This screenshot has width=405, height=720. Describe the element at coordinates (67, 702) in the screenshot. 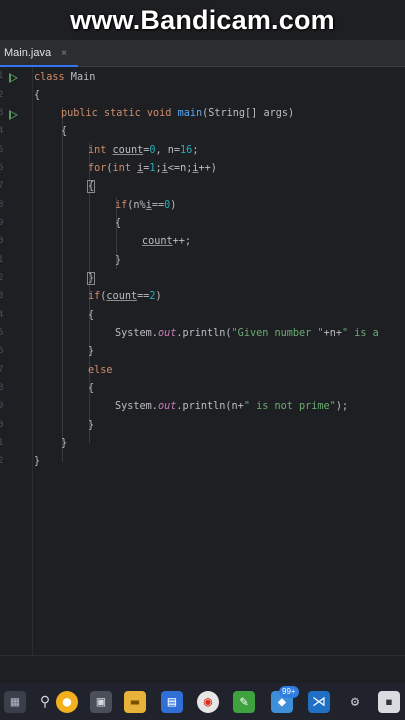

I see `widgets-icon: ●` at that location.